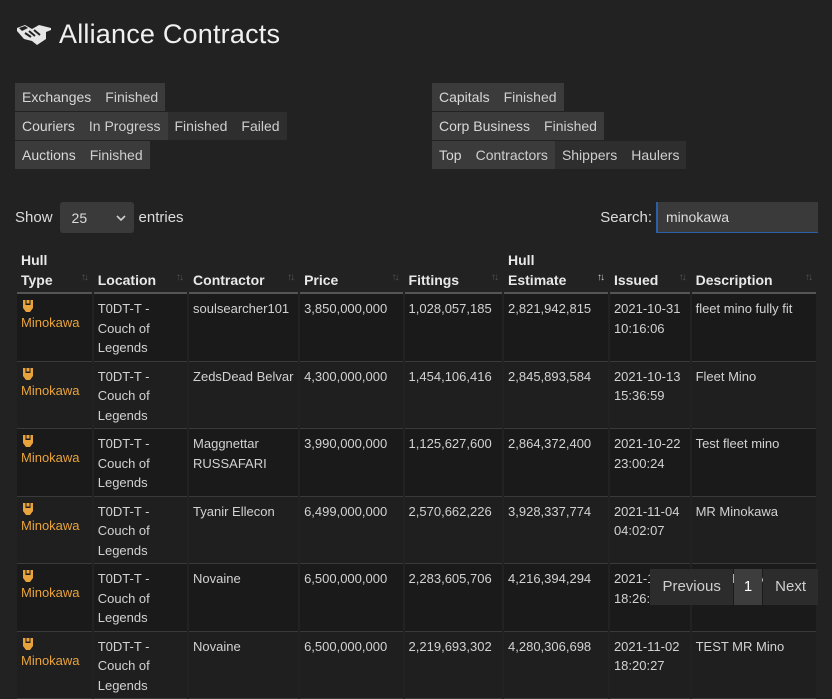 Image resolution: width=832 pixels, height=699 pixels. Describe the element at coordinates (34, 217) in the screenshot. I see `show-label: Show` at that location.